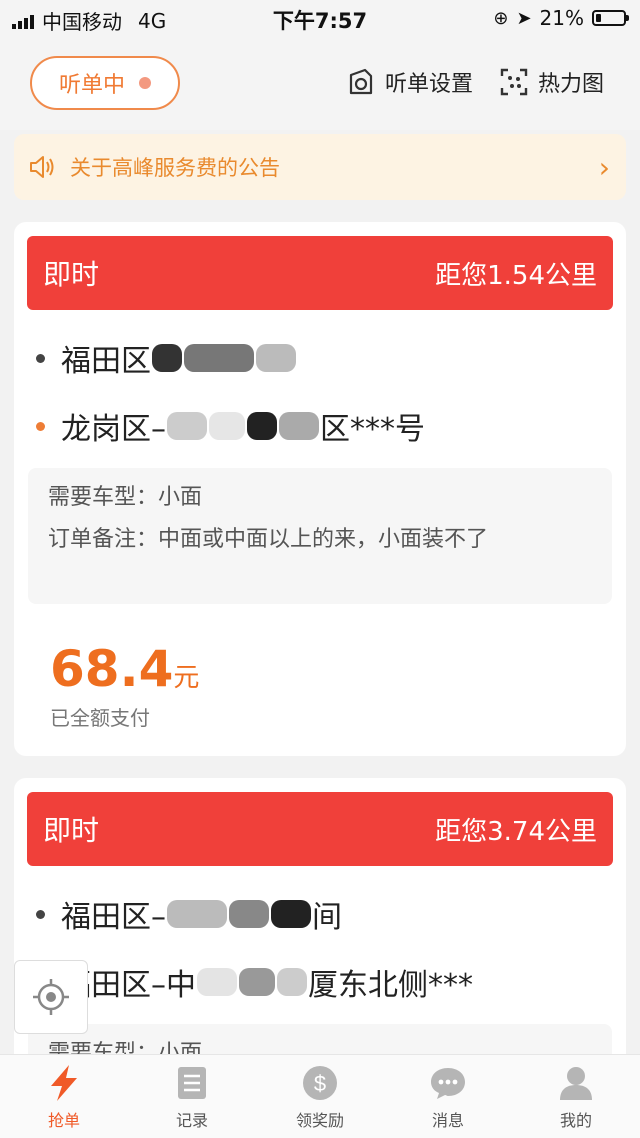 The width and height of the screenshot is (640, 1138). I want to click on listening-status-dot, so click(145, 83).